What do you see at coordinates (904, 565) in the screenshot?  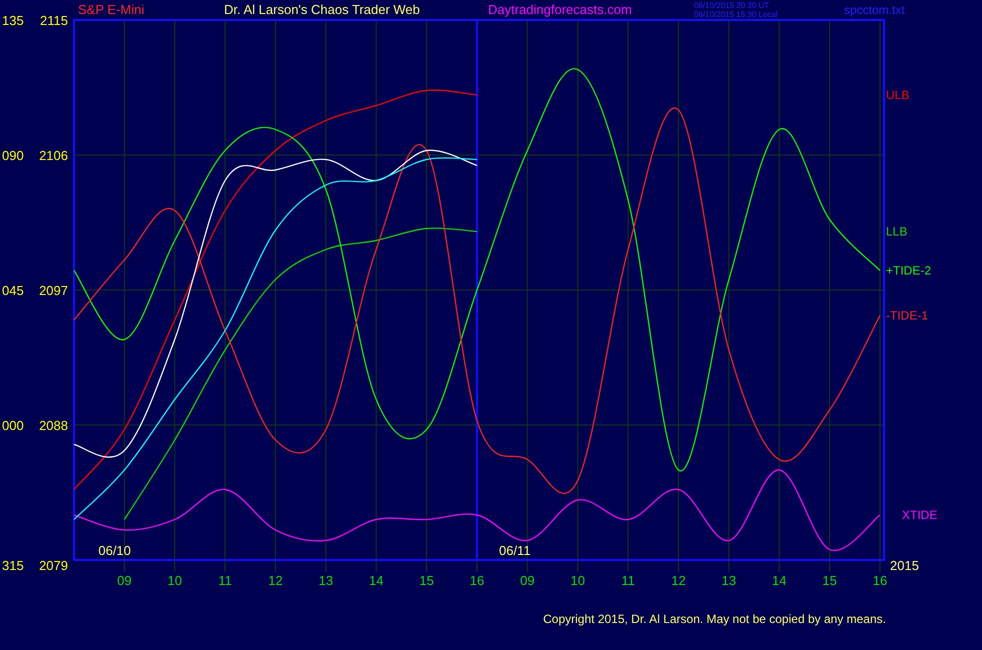 I see `year-label: 2015` at bounding box center [904, 565].